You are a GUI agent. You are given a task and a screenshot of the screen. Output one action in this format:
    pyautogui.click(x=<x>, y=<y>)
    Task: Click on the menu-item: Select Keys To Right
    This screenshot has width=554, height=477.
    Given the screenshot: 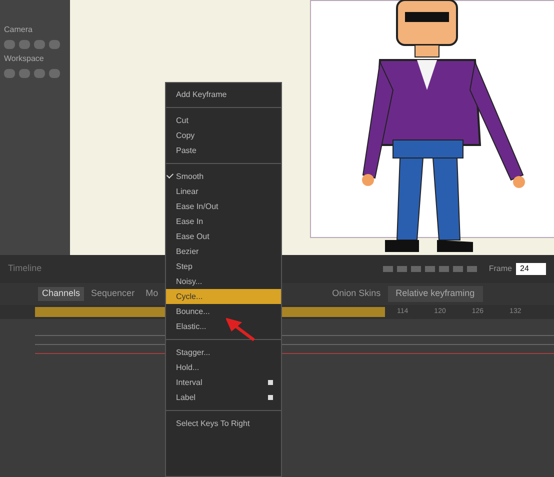 What is the action you would take?
    pyautogui.click(x=223, y=423)
    